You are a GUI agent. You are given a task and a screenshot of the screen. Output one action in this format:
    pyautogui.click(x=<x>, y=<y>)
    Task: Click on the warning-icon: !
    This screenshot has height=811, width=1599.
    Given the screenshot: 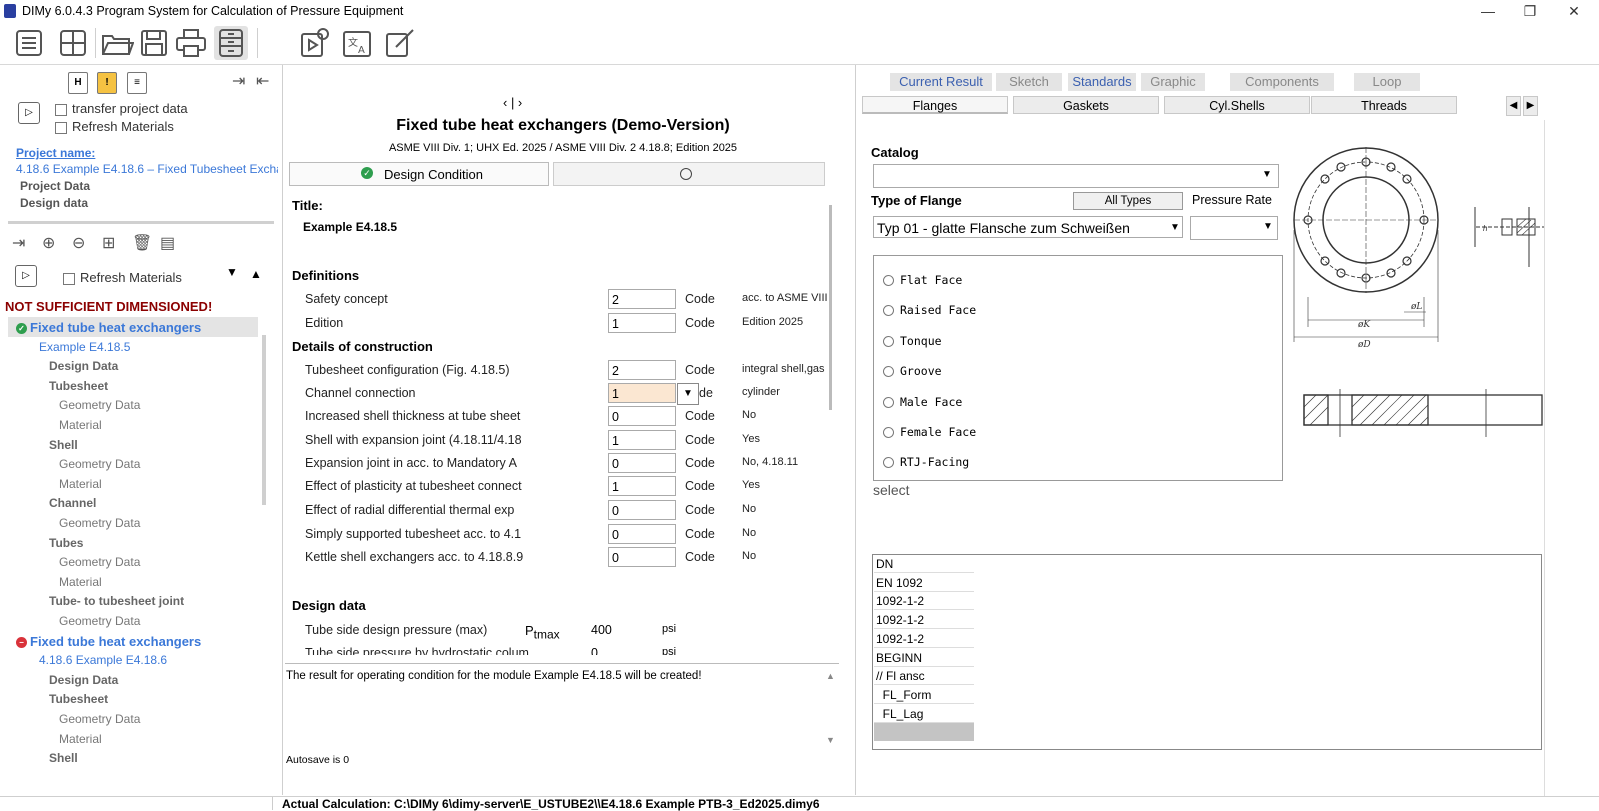 What is the action you would take?
    pyautogui.click(x=107, y=83)
    